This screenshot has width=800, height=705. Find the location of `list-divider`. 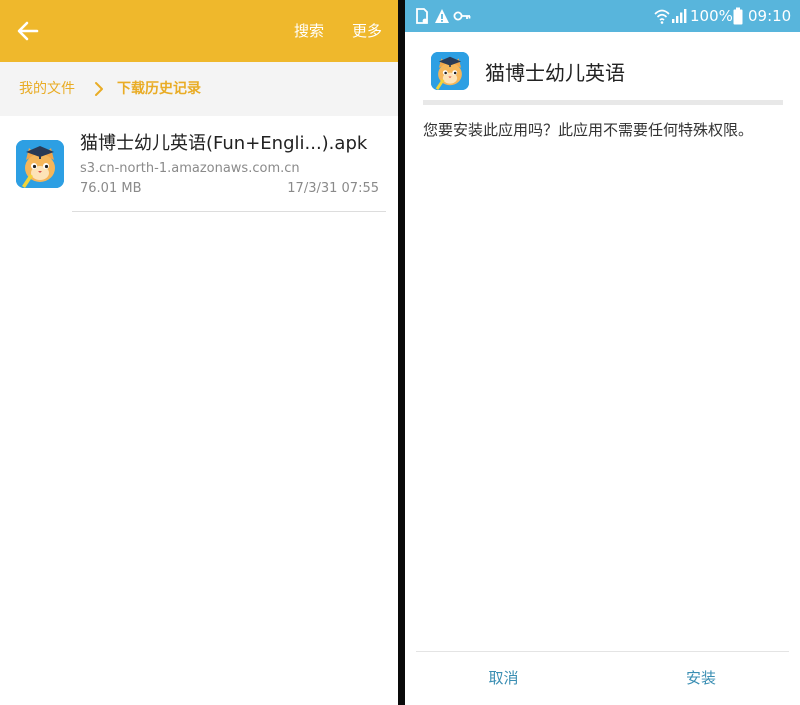

list-divider is located at coordinates (229, 211).